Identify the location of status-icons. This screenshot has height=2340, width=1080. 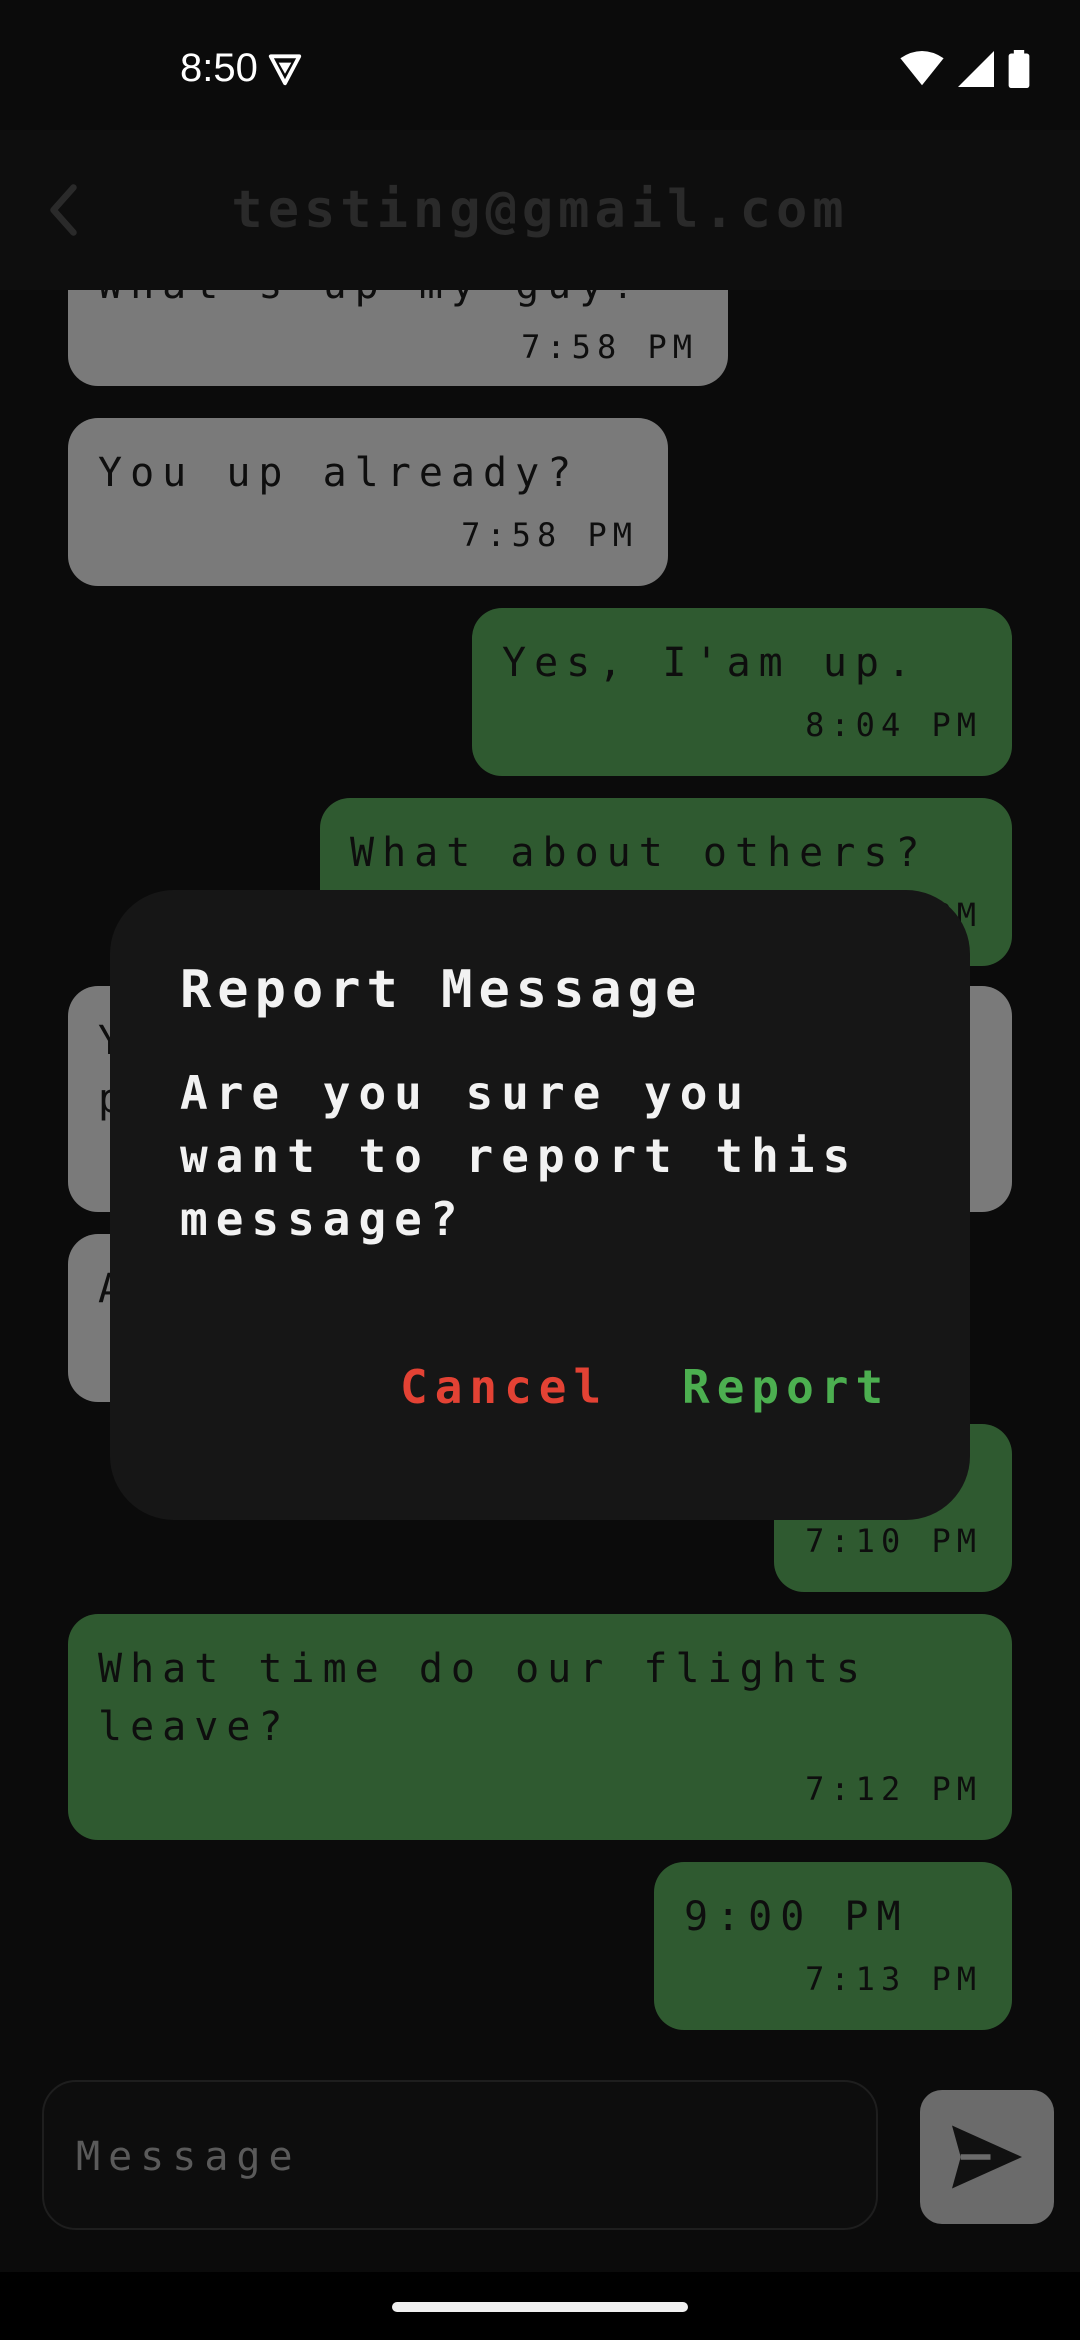
(965, 69).